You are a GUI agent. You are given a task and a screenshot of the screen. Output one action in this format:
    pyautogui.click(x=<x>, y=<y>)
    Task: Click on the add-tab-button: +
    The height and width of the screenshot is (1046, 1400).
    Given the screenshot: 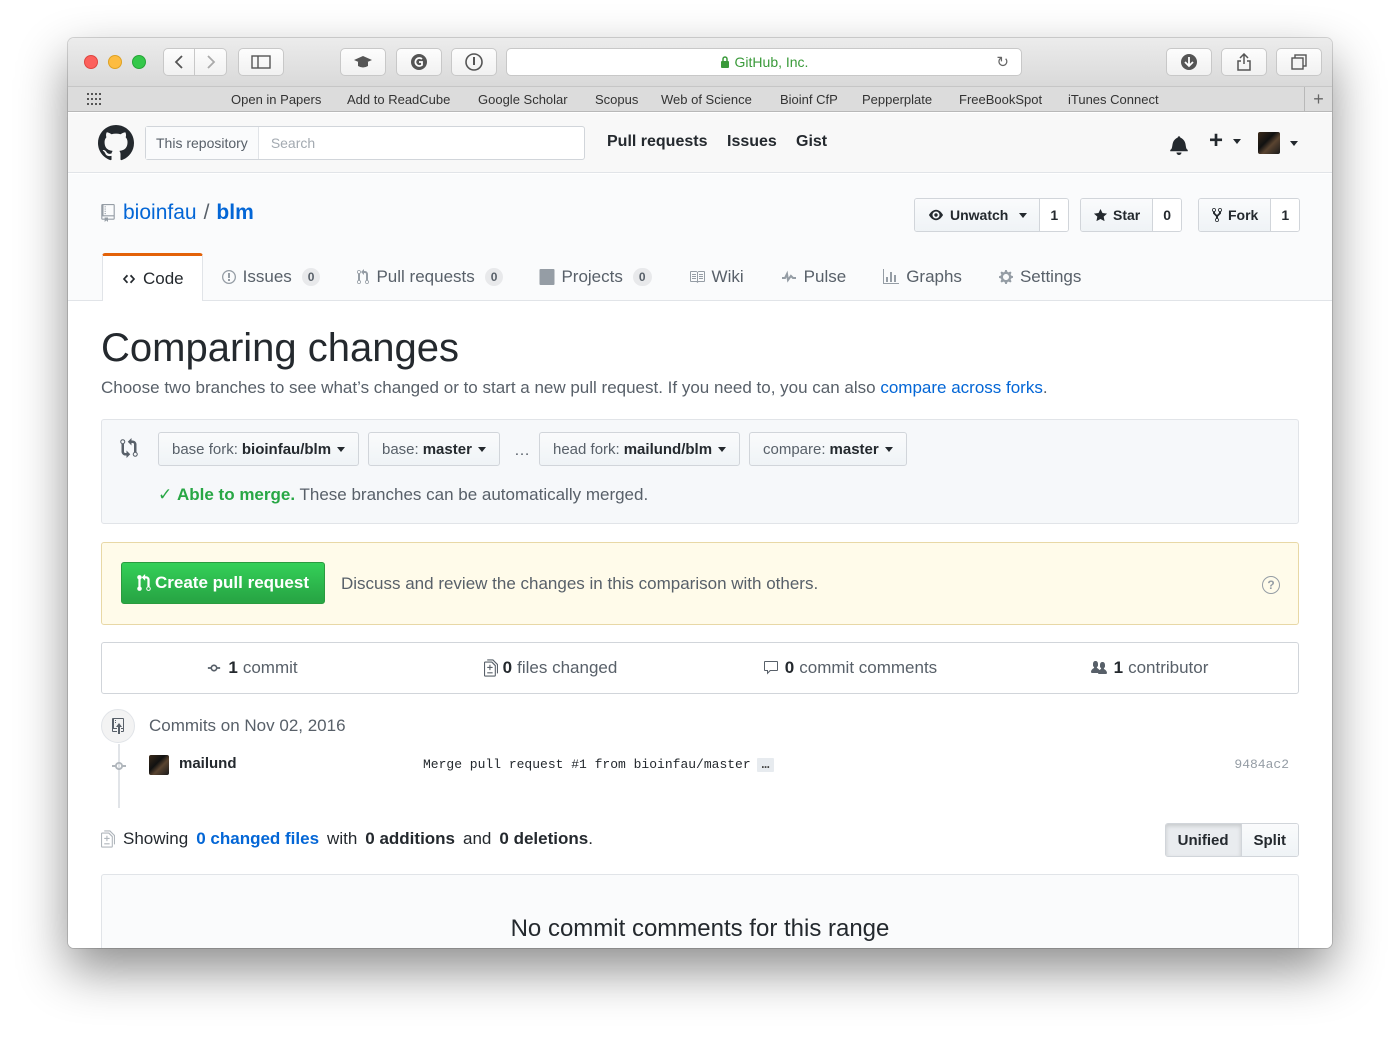 What is the action you would take?
    pyautogui.click(x=1318, y=99)
    